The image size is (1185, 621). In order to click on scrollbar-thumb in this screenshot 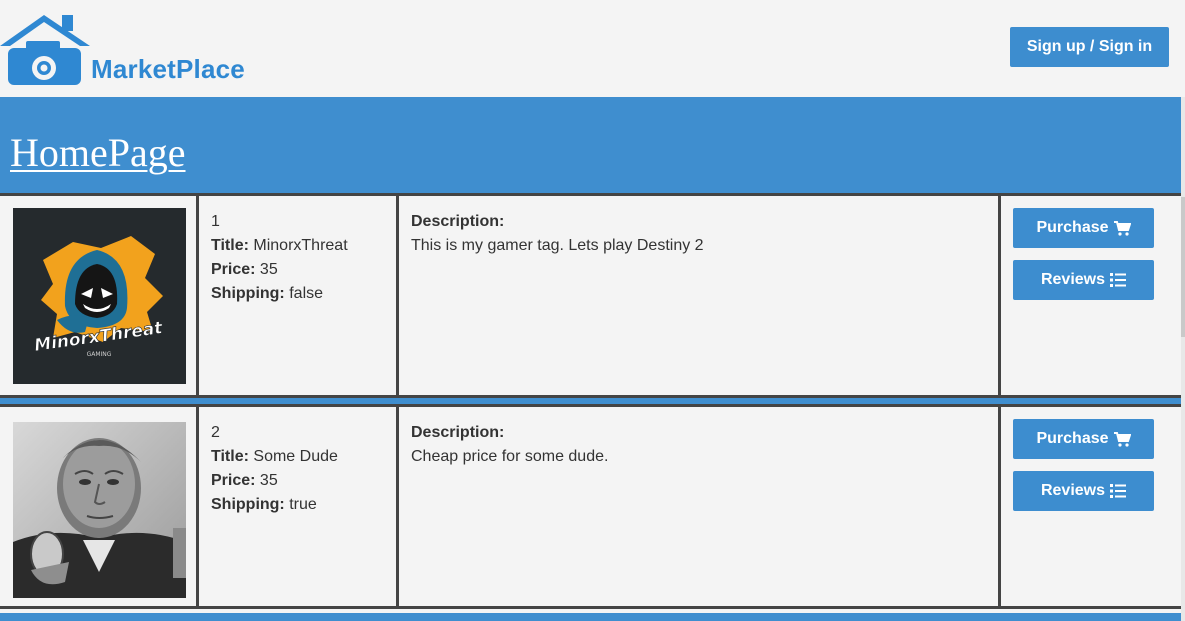, I will do `click(1183, 267)`.